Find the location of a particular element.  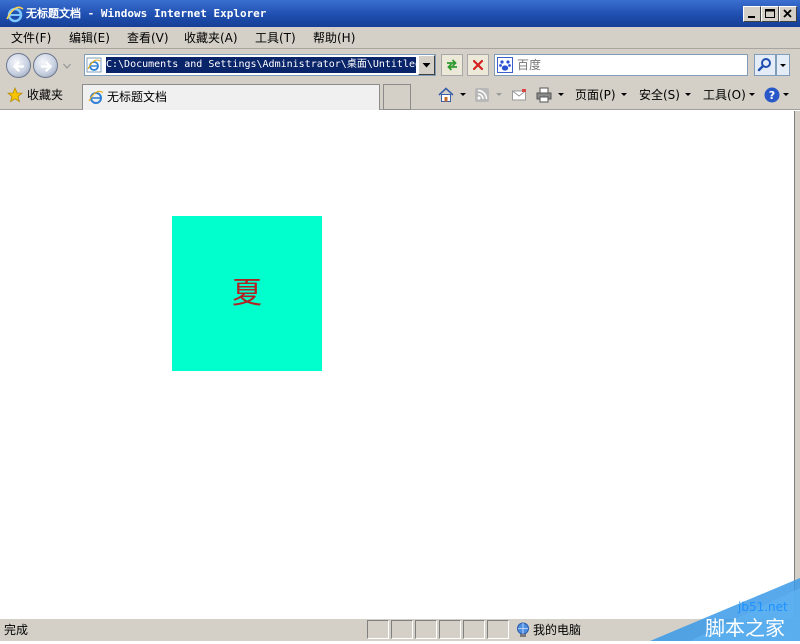

search-button is located at coordinates (765, 65).